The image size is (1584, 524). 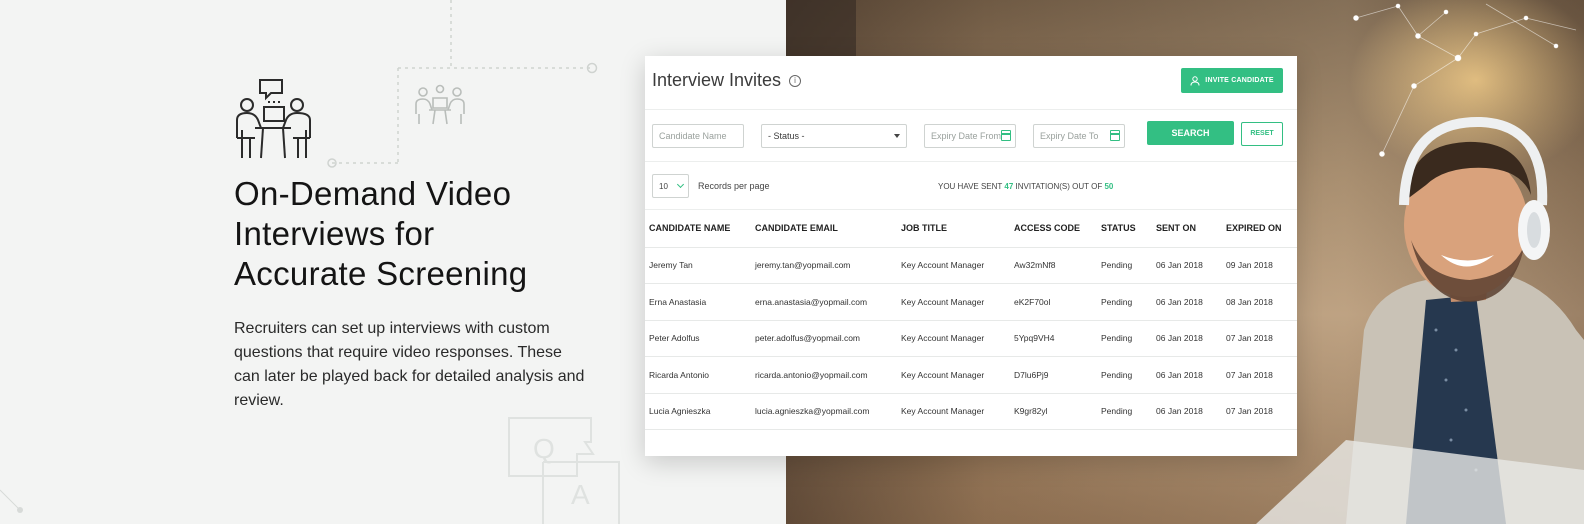 What do you see at coordinates (1057, 302) in the screenshot?
I see `access-code-cell: eK2F70ol` at bounding box center [1057, 302].